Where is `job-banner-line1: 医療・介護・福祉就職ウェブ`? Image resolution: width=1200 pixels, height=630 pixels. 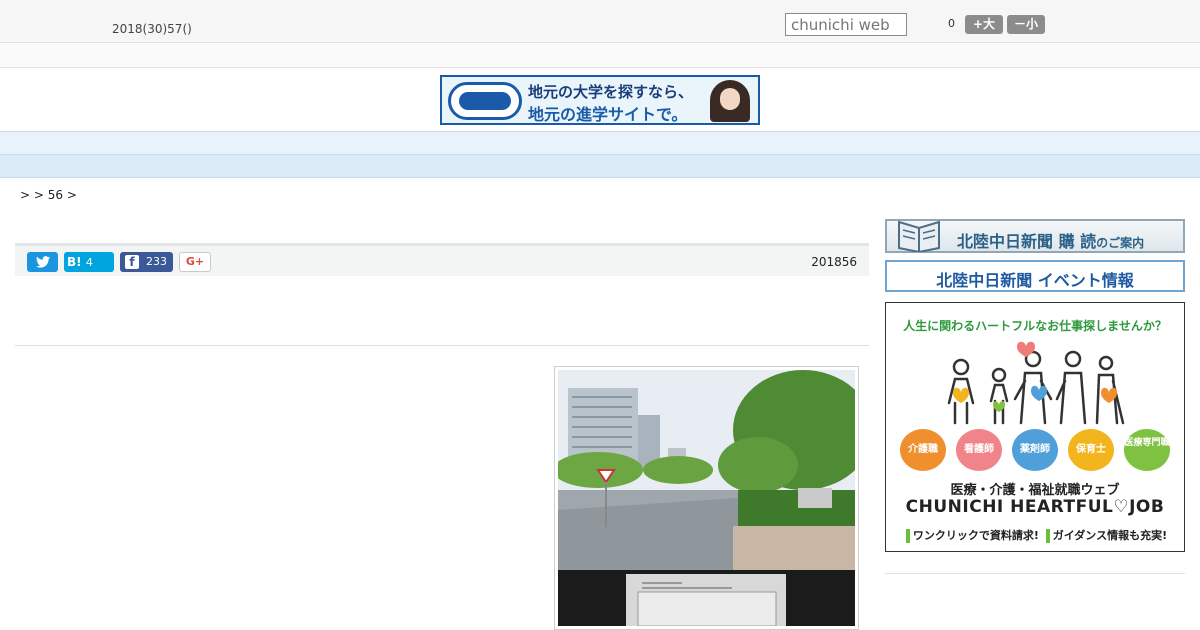
job-banner-line1: 医療・介護・福祉就職ウェブ is located at coordinates (1035, 490).